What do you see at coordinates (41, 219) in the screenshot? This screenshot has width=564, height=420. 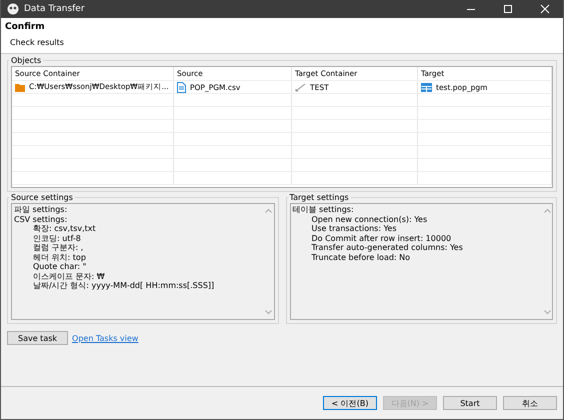 I see `settings-line: CSV settings:` at bounding box center [41, 219].